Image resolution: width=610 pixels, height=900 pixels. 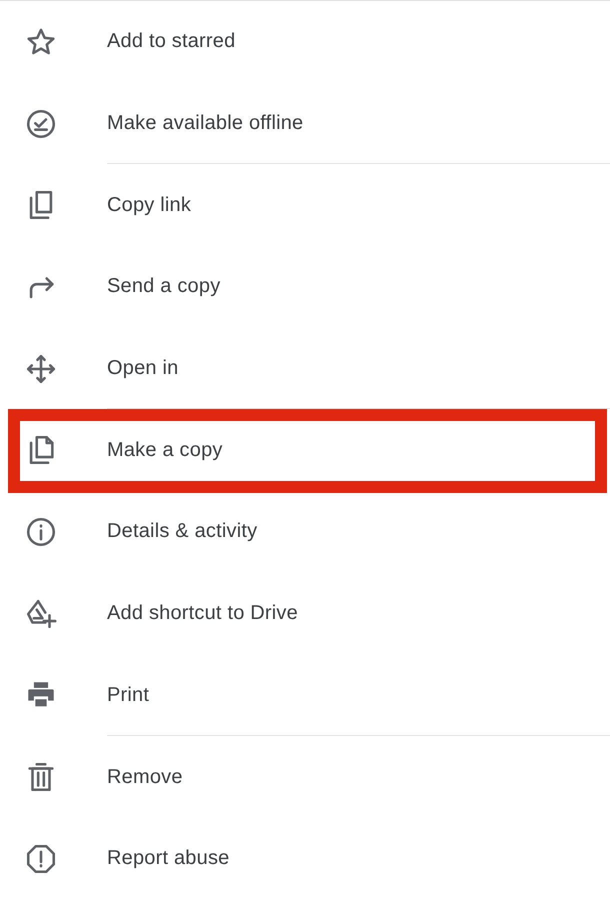 What do you see at coordinates (202, 614) in the screenshot?
I see `menu-item: Add shortcut to Drive` at bounding box center [202, 614].